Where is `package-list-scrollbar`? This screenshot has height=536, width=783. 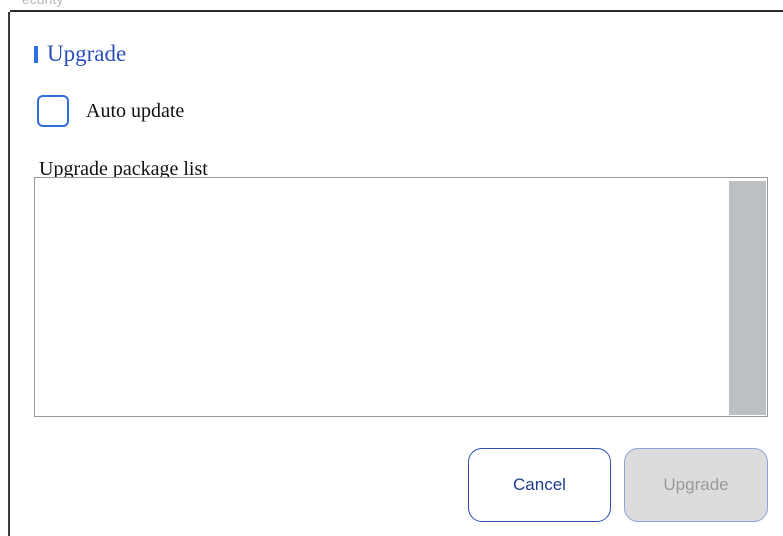 package-list-scrollbar is located at coordinates (747, 298).